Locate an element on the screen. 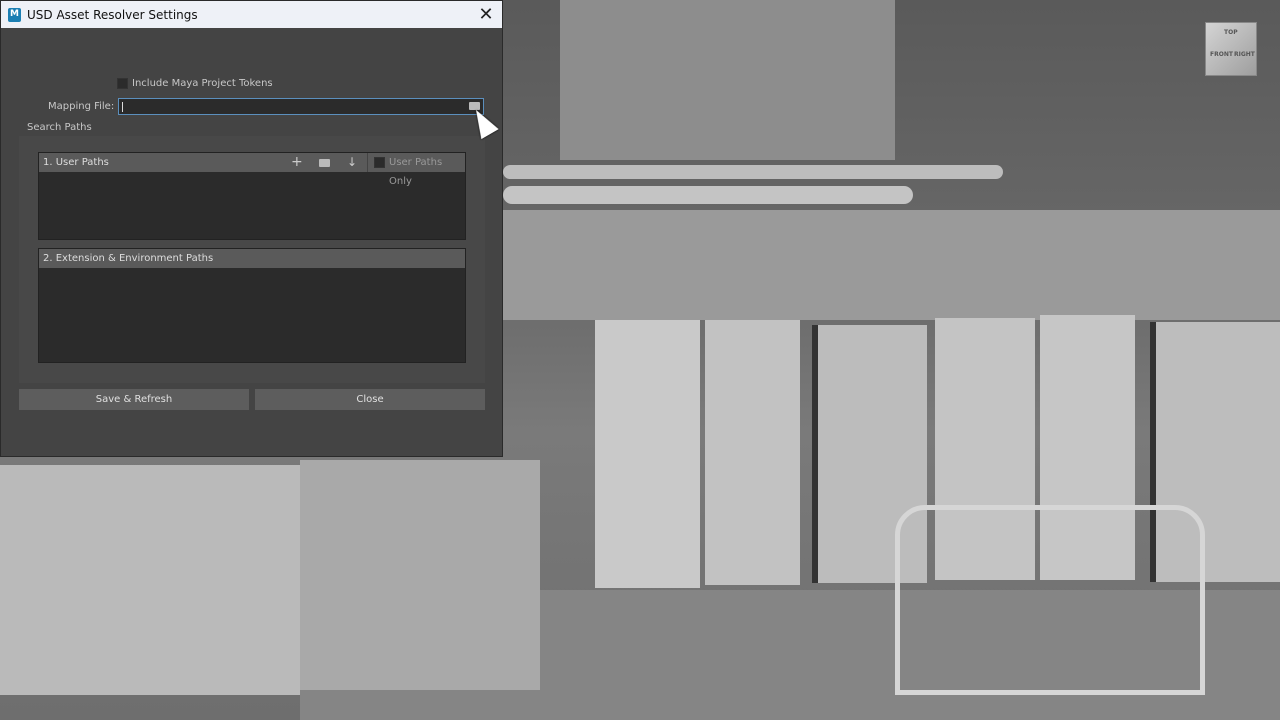 This screenshot has height=720, width=1280. machine-center is located at coordinates (420, 575).